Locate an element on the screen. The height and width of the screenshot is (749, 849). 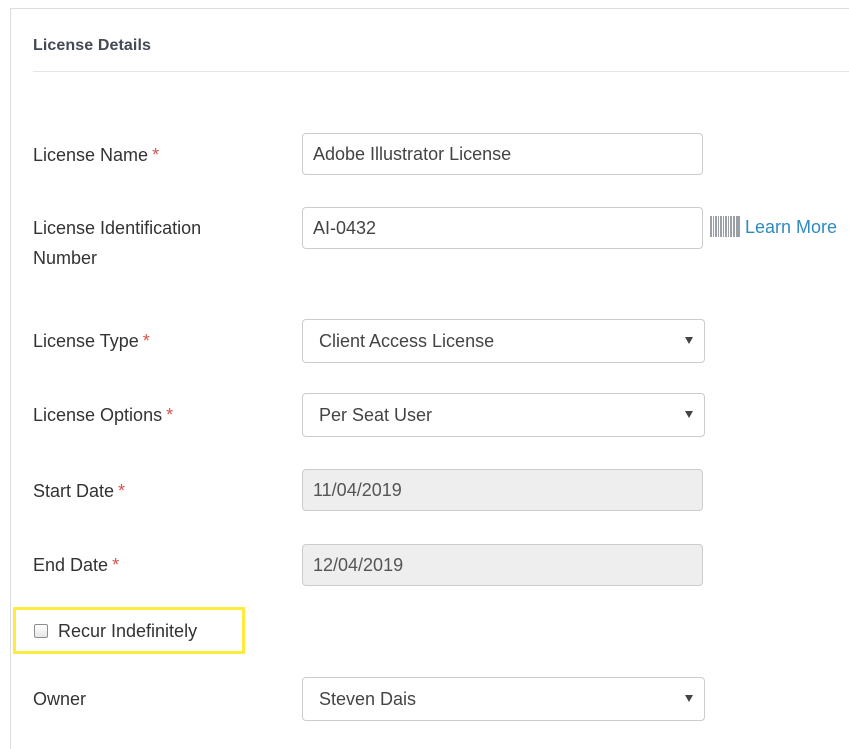
license-id-label: License Identification Number is located at coordinates (117, 243).